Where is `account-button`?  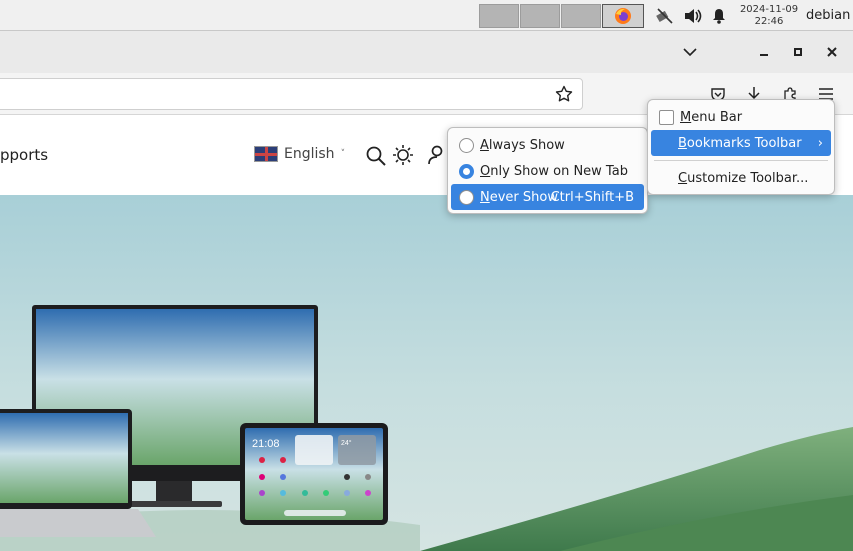
account-button is located at coordinates (437, 157).